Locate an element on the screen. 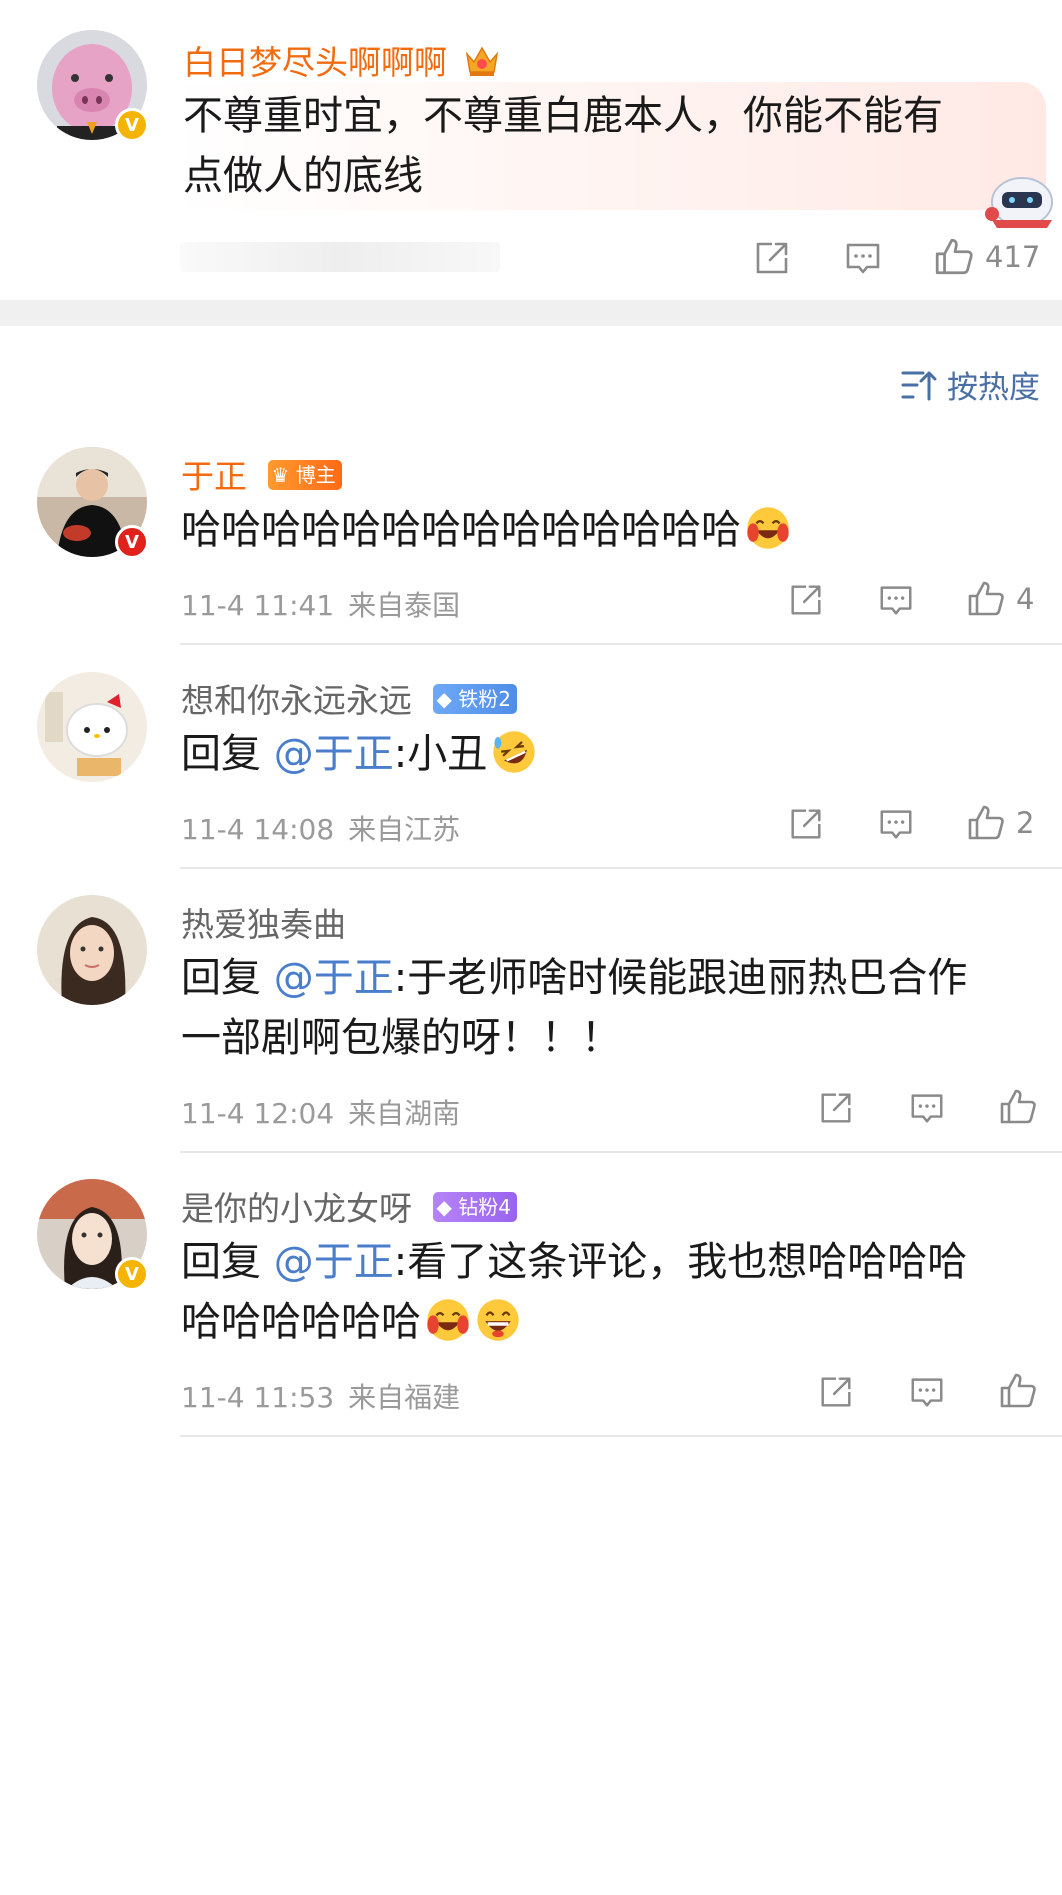  reply-text: 哈哈哈哈哈哈哈哈哈哈哈哈哈哈 is located at coordinates (486, 530).